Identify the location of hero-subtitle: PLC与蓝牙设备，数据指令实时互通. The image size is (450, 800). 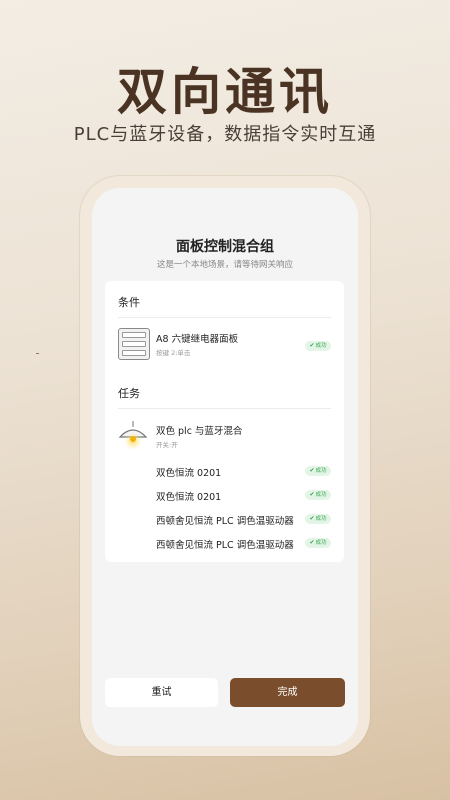
(225, 134).